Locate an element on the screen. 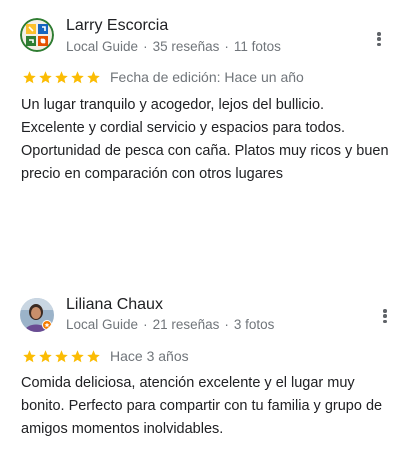  rating-row: Fecha de edición: Hace un año is located at coordinates (163, 77).